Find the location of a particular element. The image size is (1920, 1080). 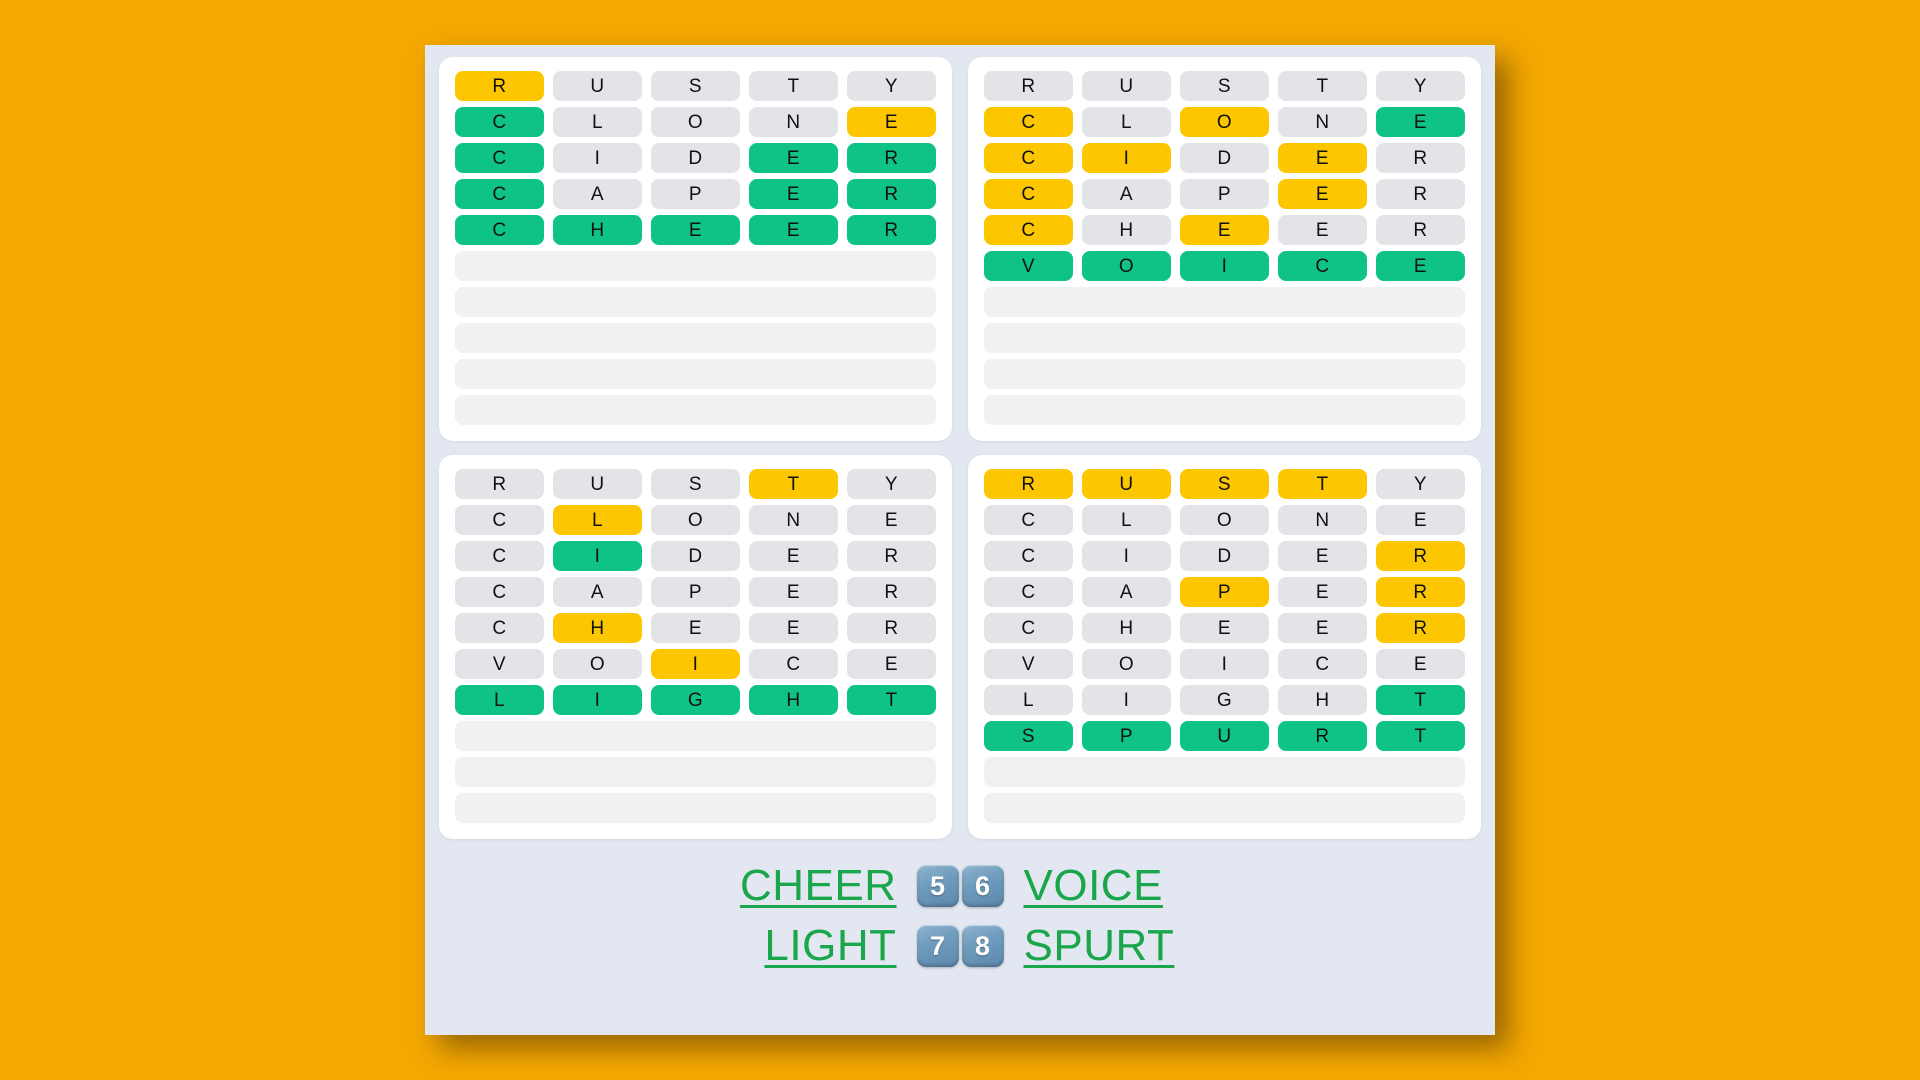

card-rows-1: RUSTYCLONECIDERCAPERCHEER is located at coordinates (695, 248).